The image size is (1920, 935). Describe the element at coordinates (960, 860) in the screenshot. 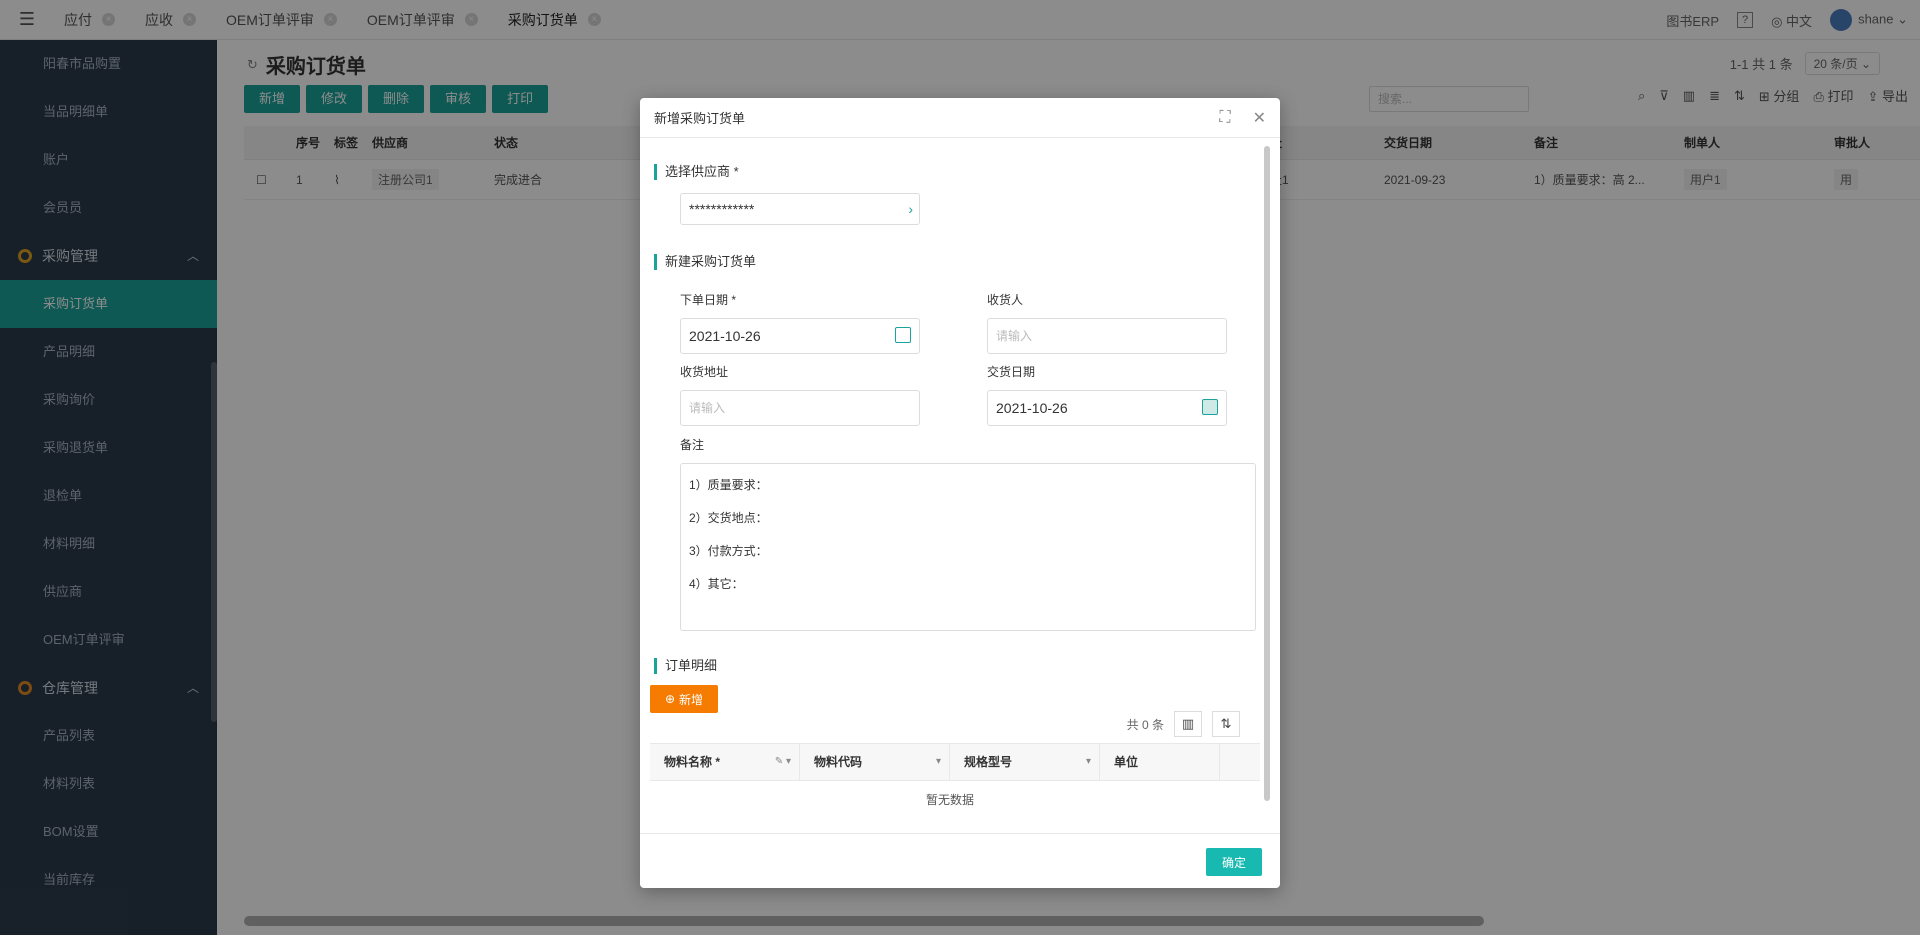

I see `dialog-footer: 确定` at that location.